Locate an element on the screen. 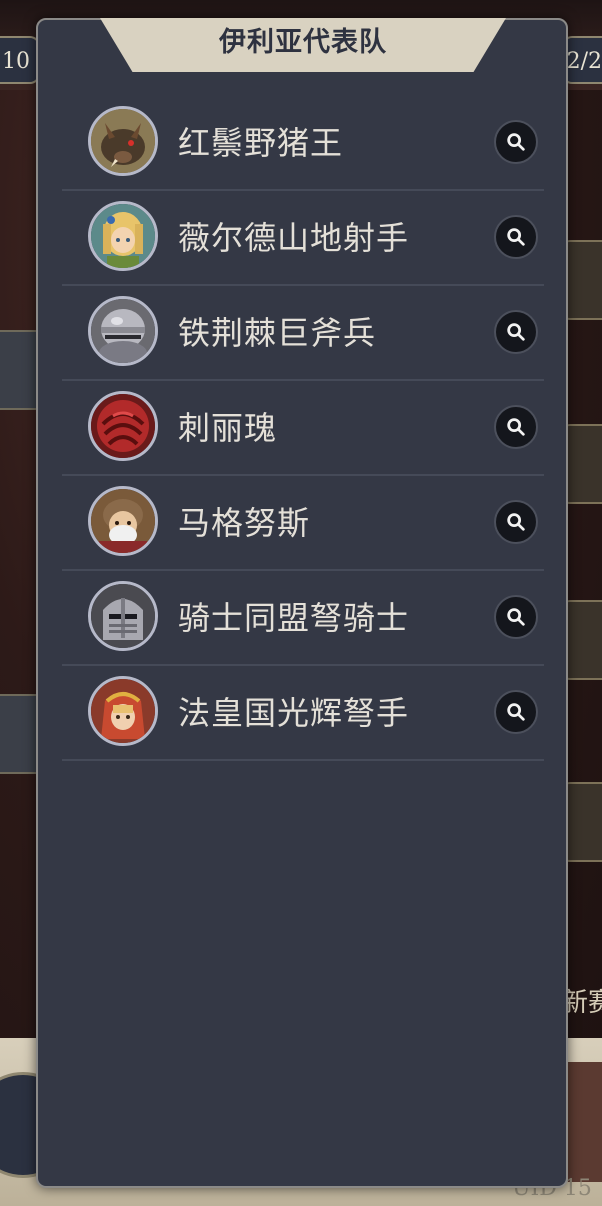 This screenshot has height=1206, width=602. crossbow-knight-portrait-icon is located at coordinates (123, 616).